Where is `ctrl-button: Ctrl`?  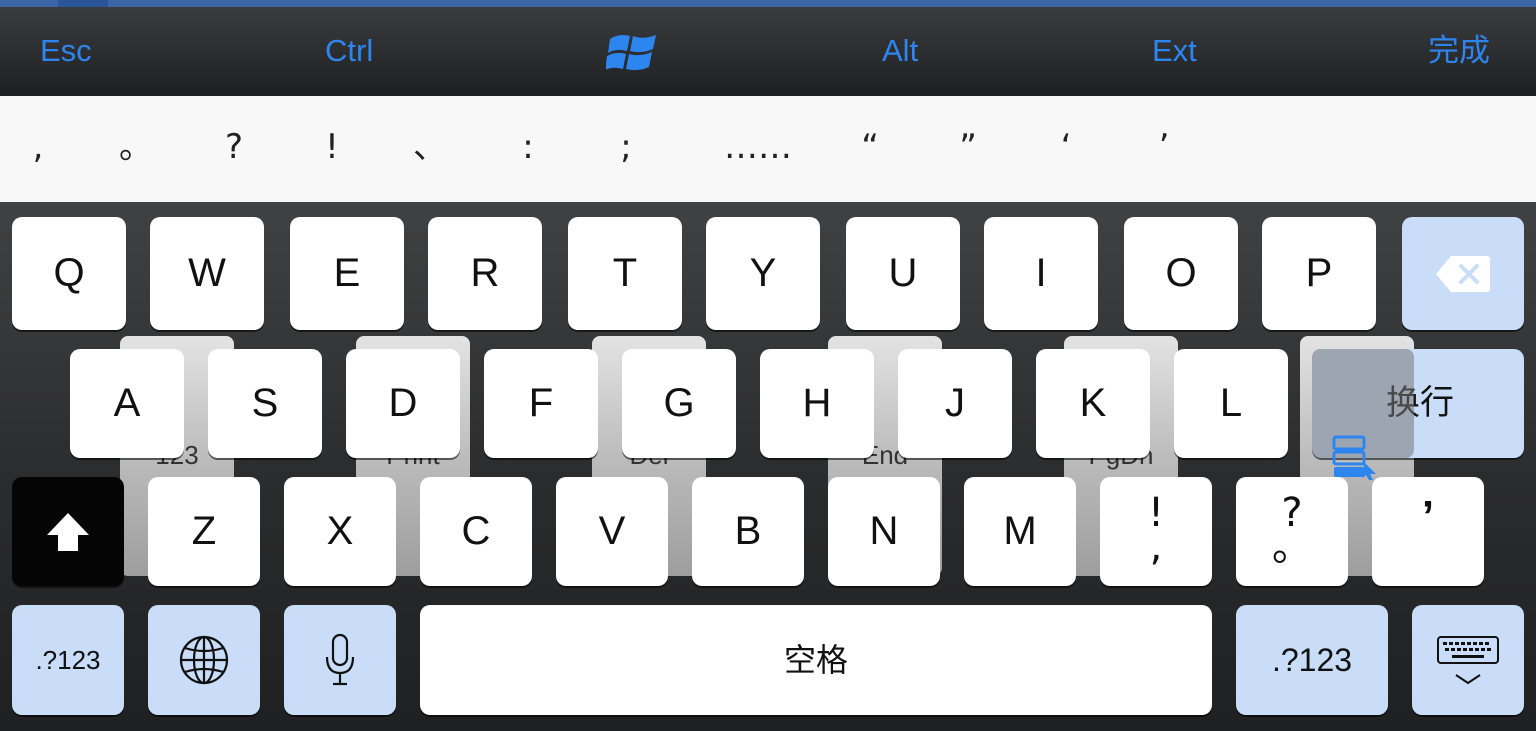
ctrl-button: Ctrl is located at coordinates (349, 51).